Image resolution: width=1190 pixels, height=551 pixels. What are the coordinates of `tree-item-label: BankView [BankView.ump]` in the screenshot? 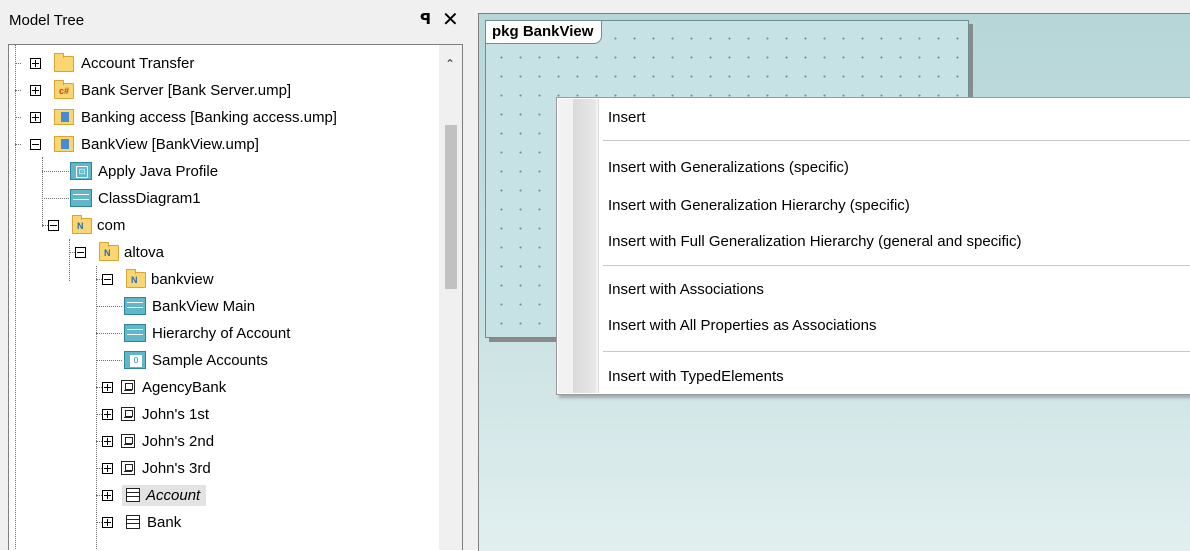 It's located at (170, 144).